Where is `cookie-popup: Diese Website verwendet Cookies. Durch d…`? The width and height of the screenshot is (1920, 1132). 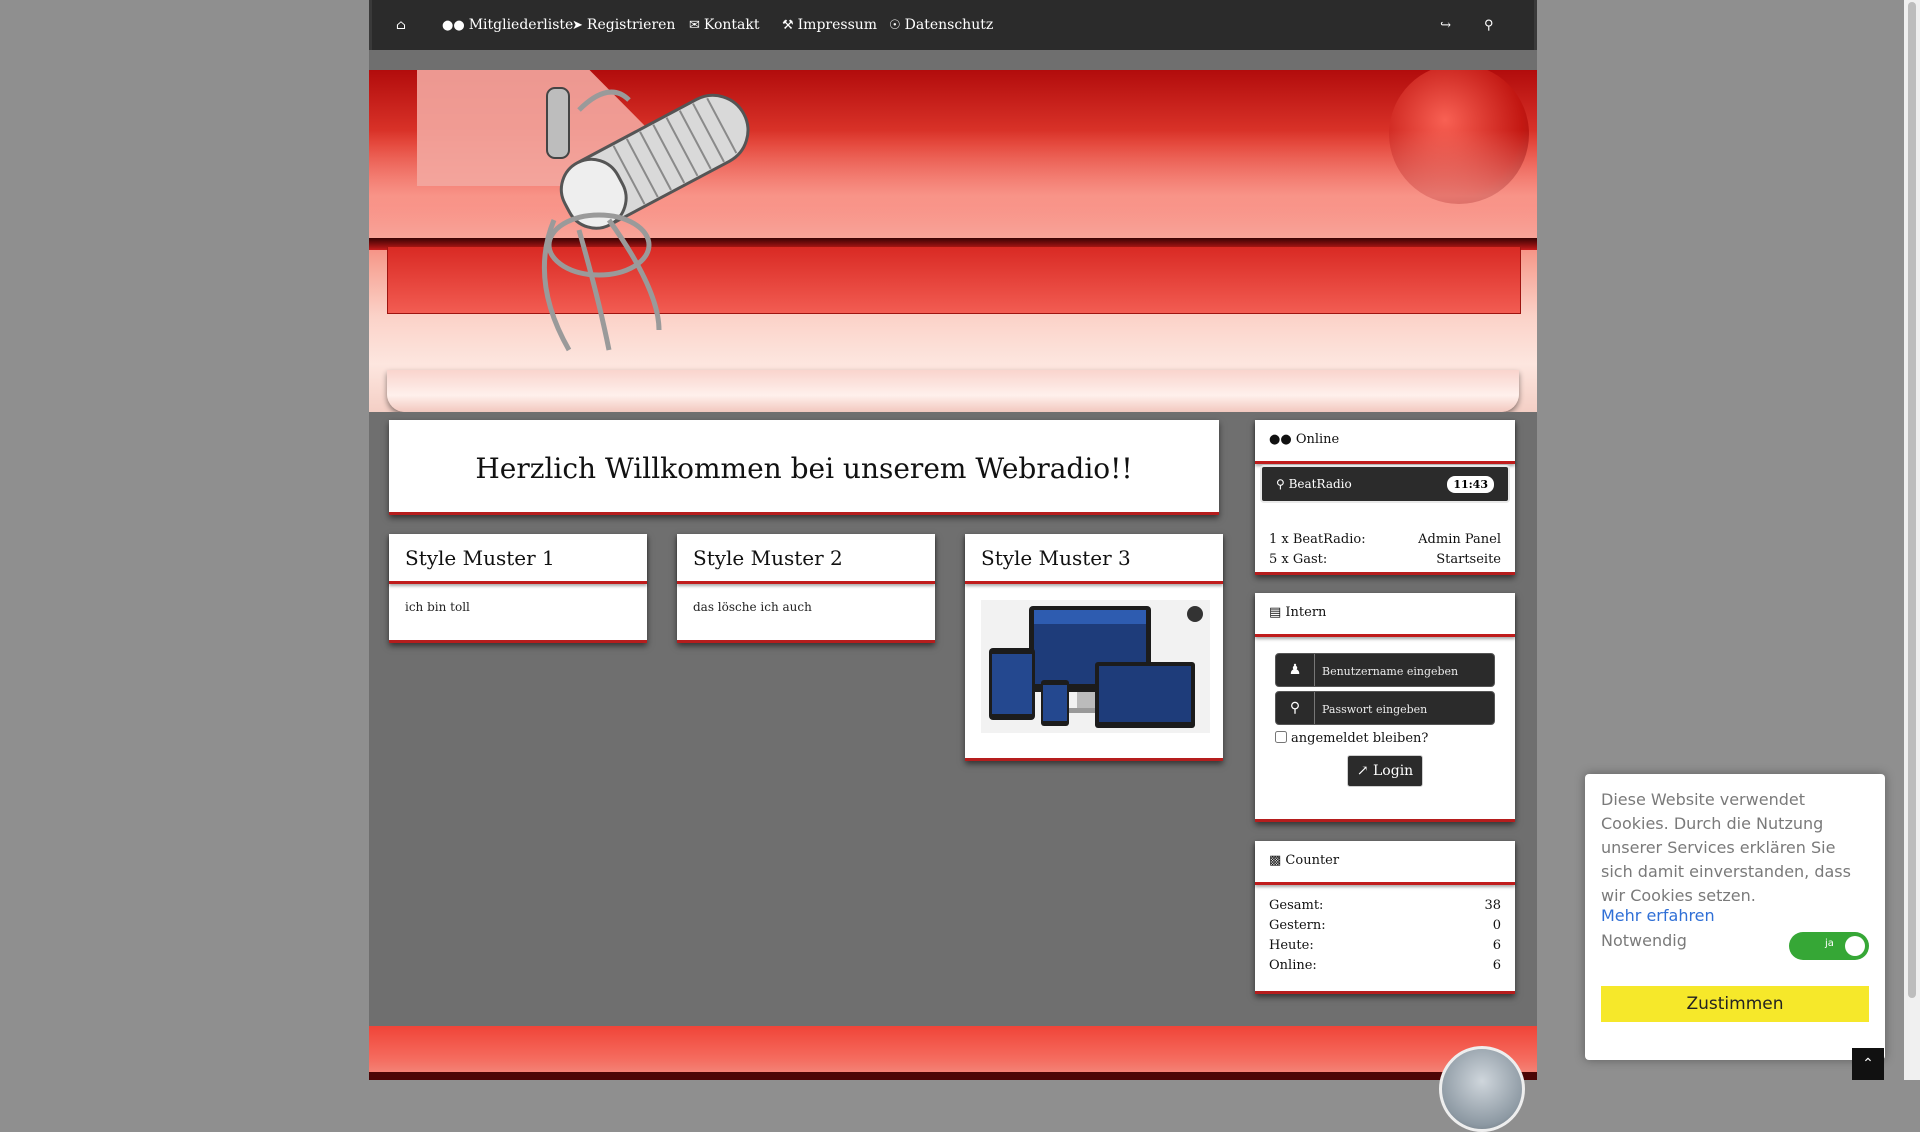
cookie-popup: Diese Website verwendet Cookies. Durch d… is located at coordinates (1735, 917).